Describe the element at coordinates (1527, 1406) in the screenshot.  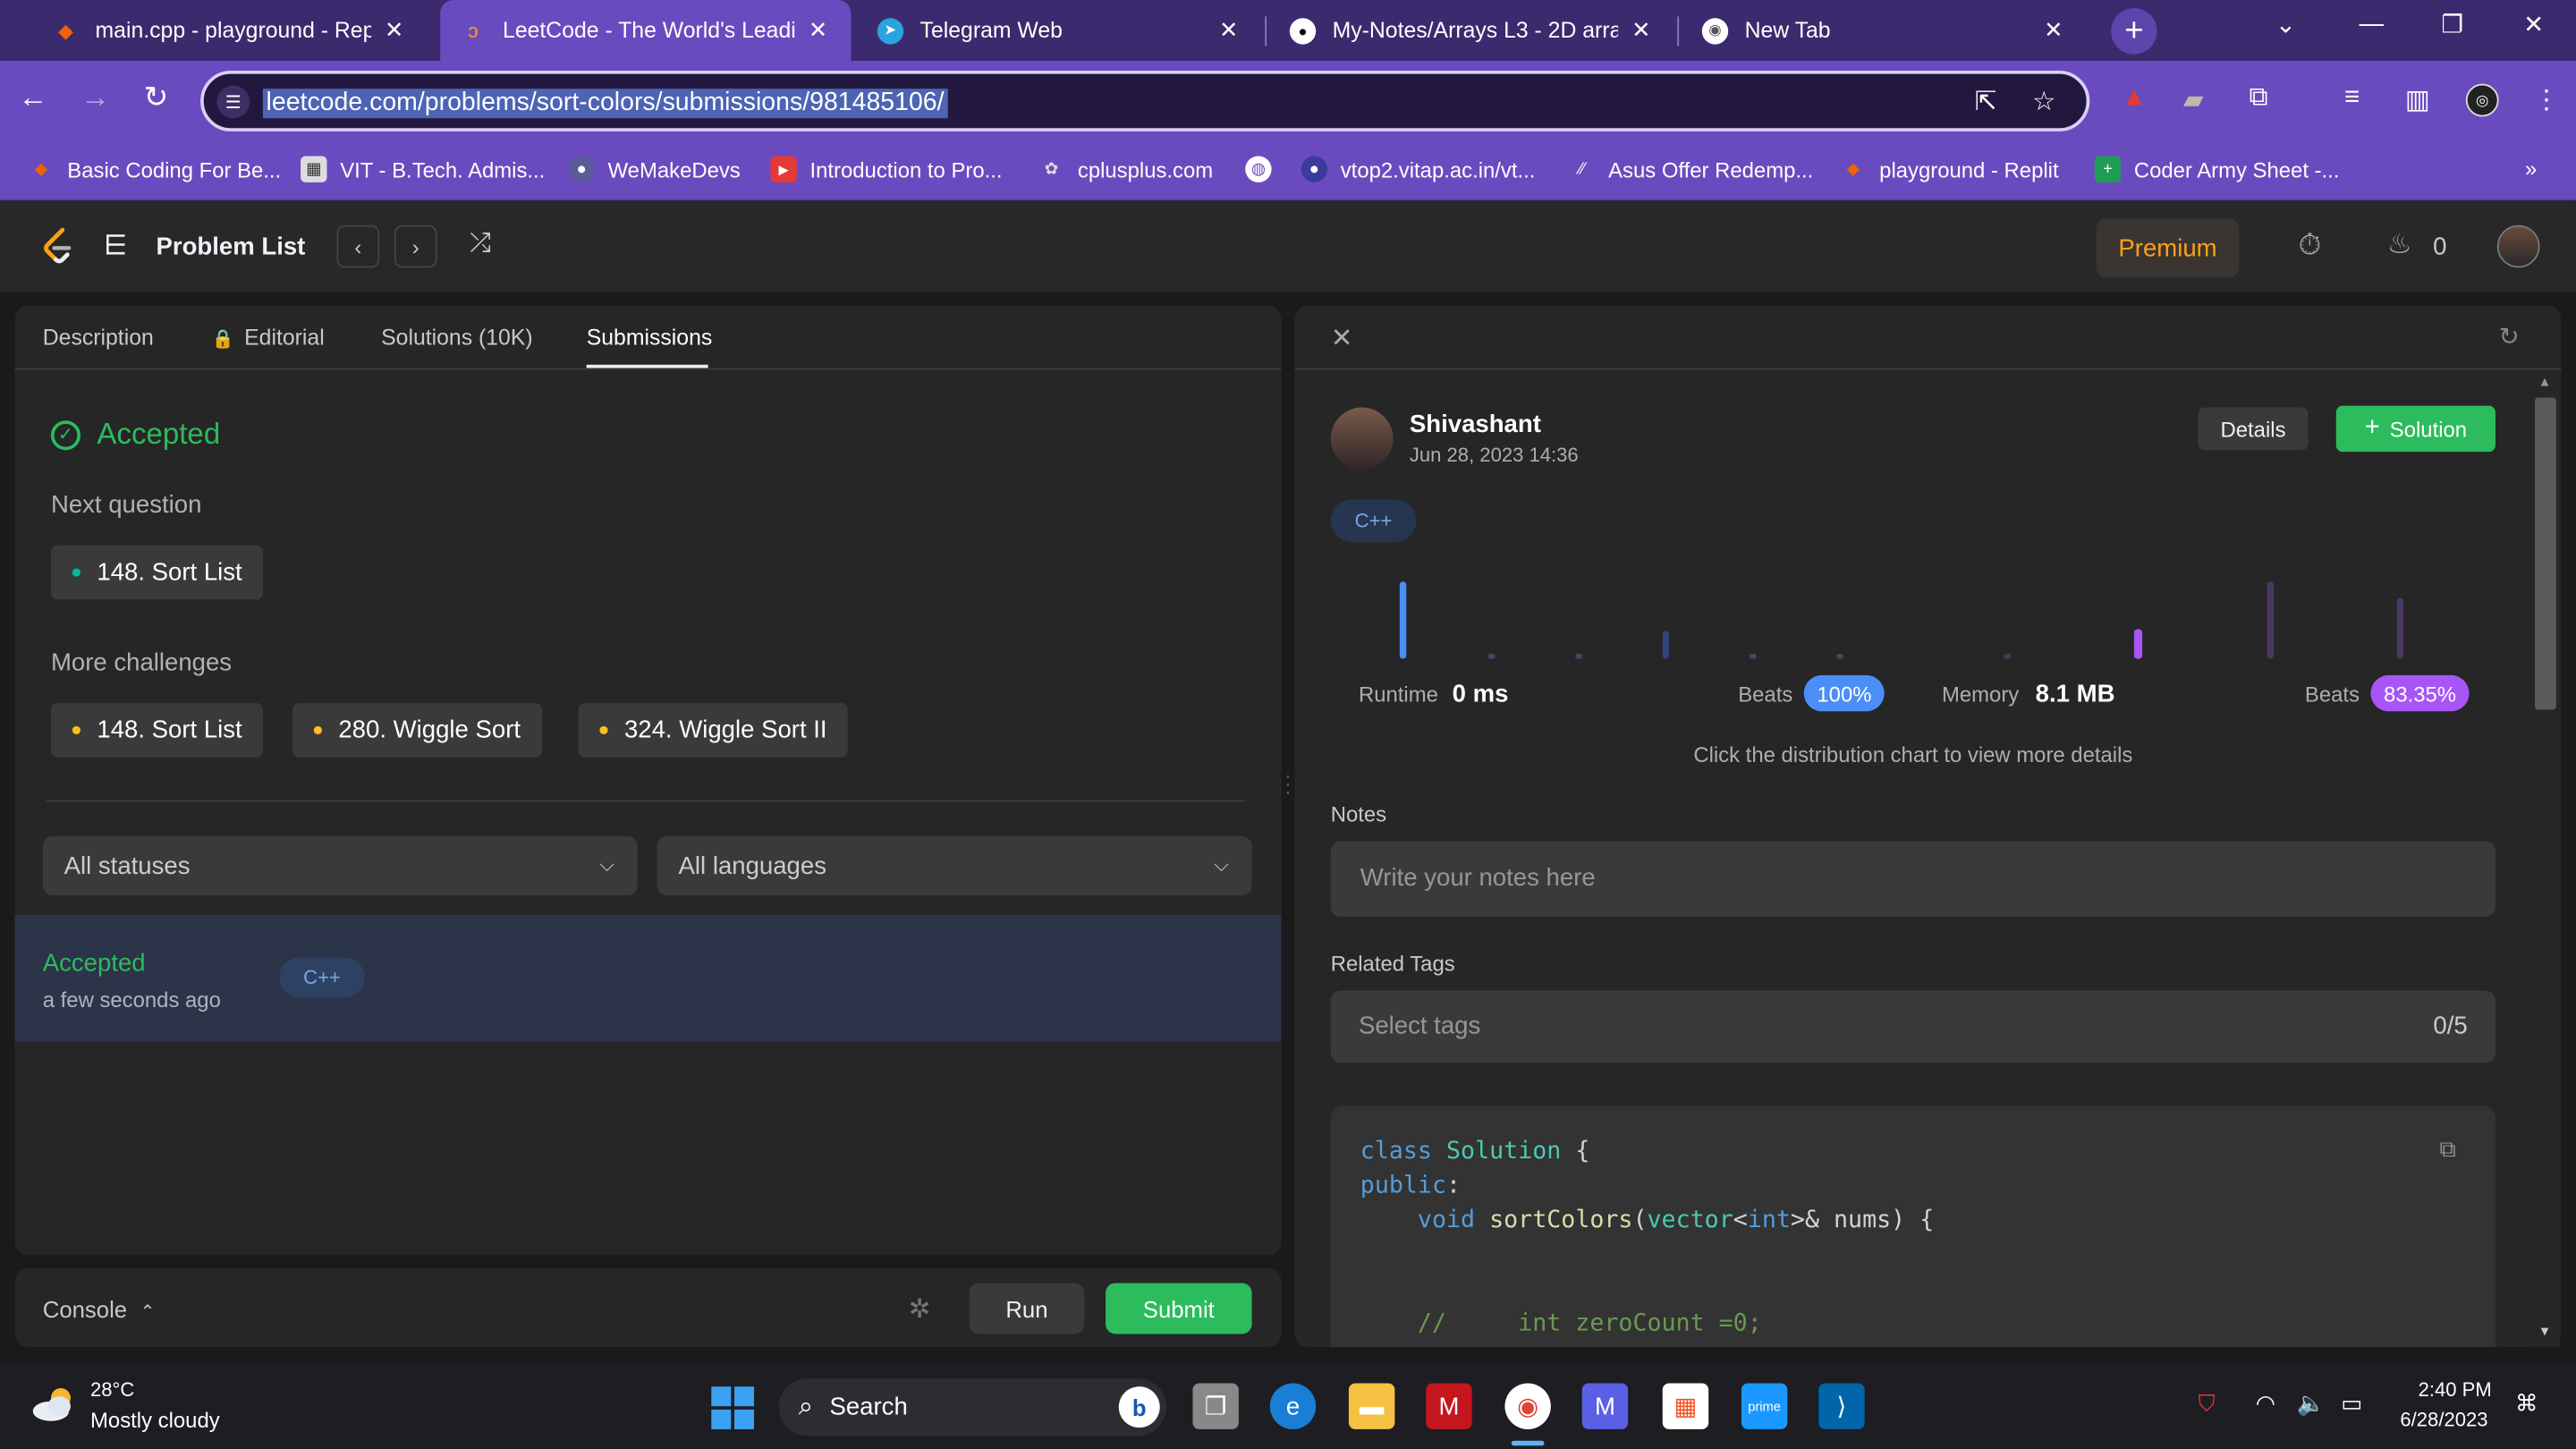
I see `chrome-icon: ◉` at that location.